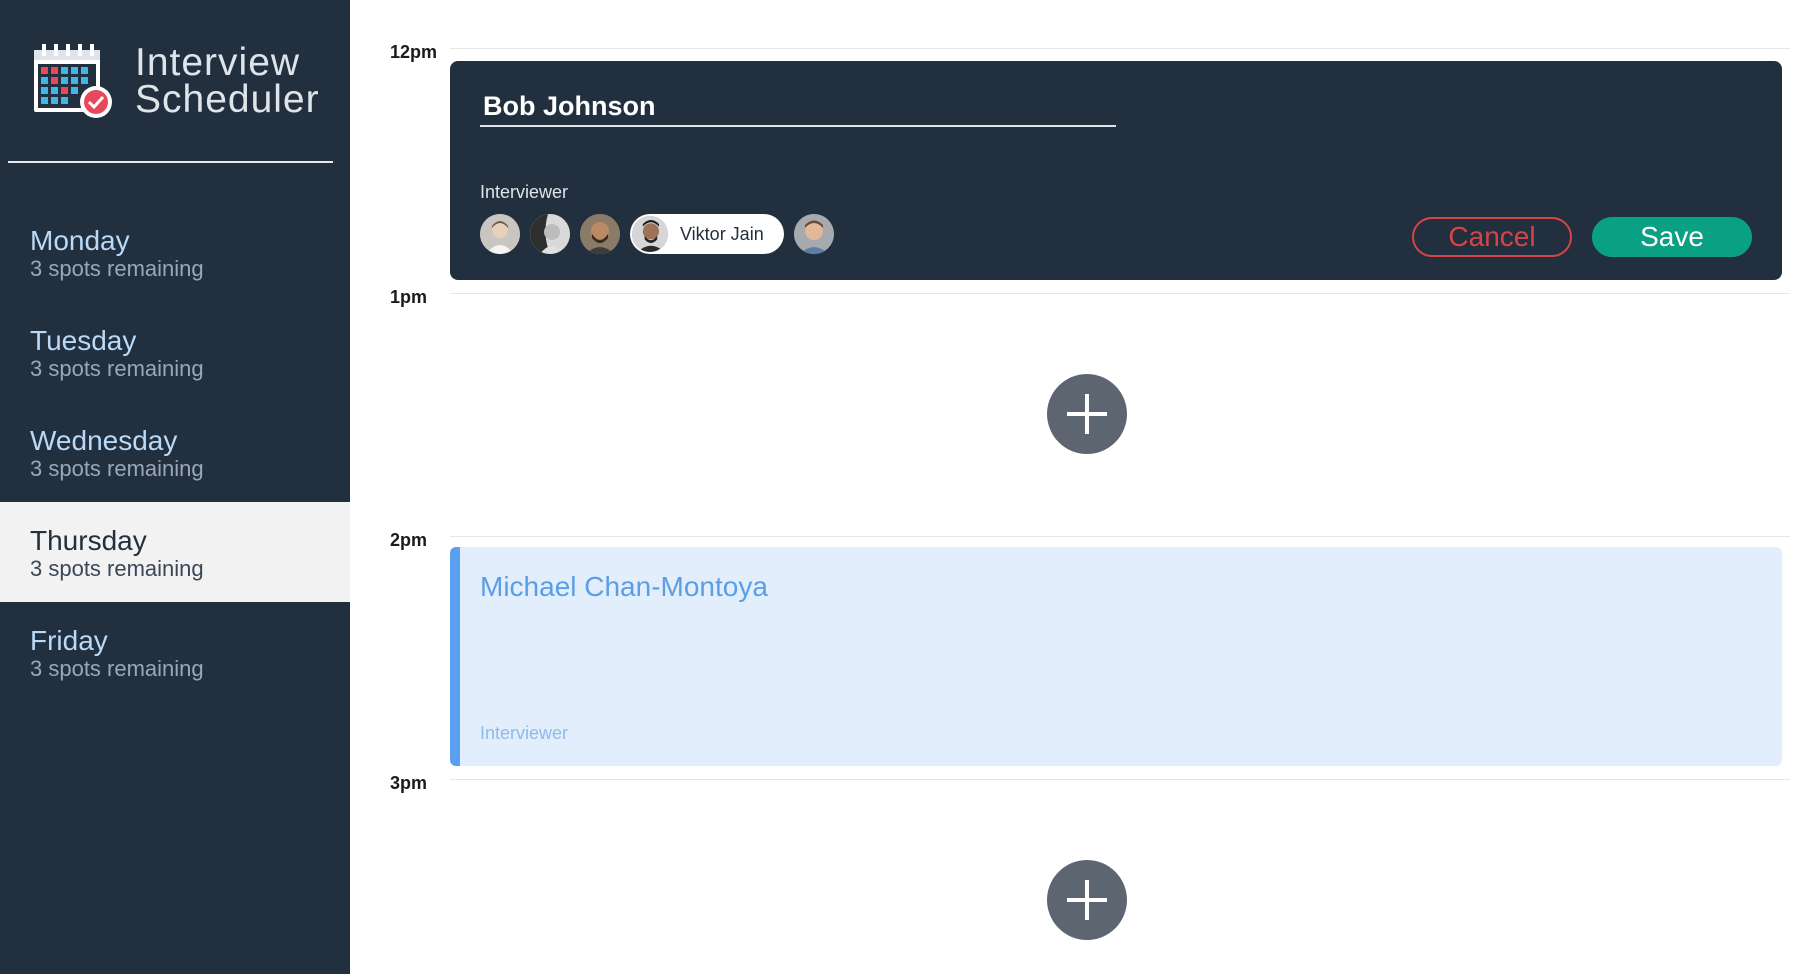 Image resolution: width=1810 pixels, height=974 pixels. What do you see at coordinates (722, 233) in the screenshot?
I see `interviewer-name: Viktor Jain` at bounding box center [722, 233].